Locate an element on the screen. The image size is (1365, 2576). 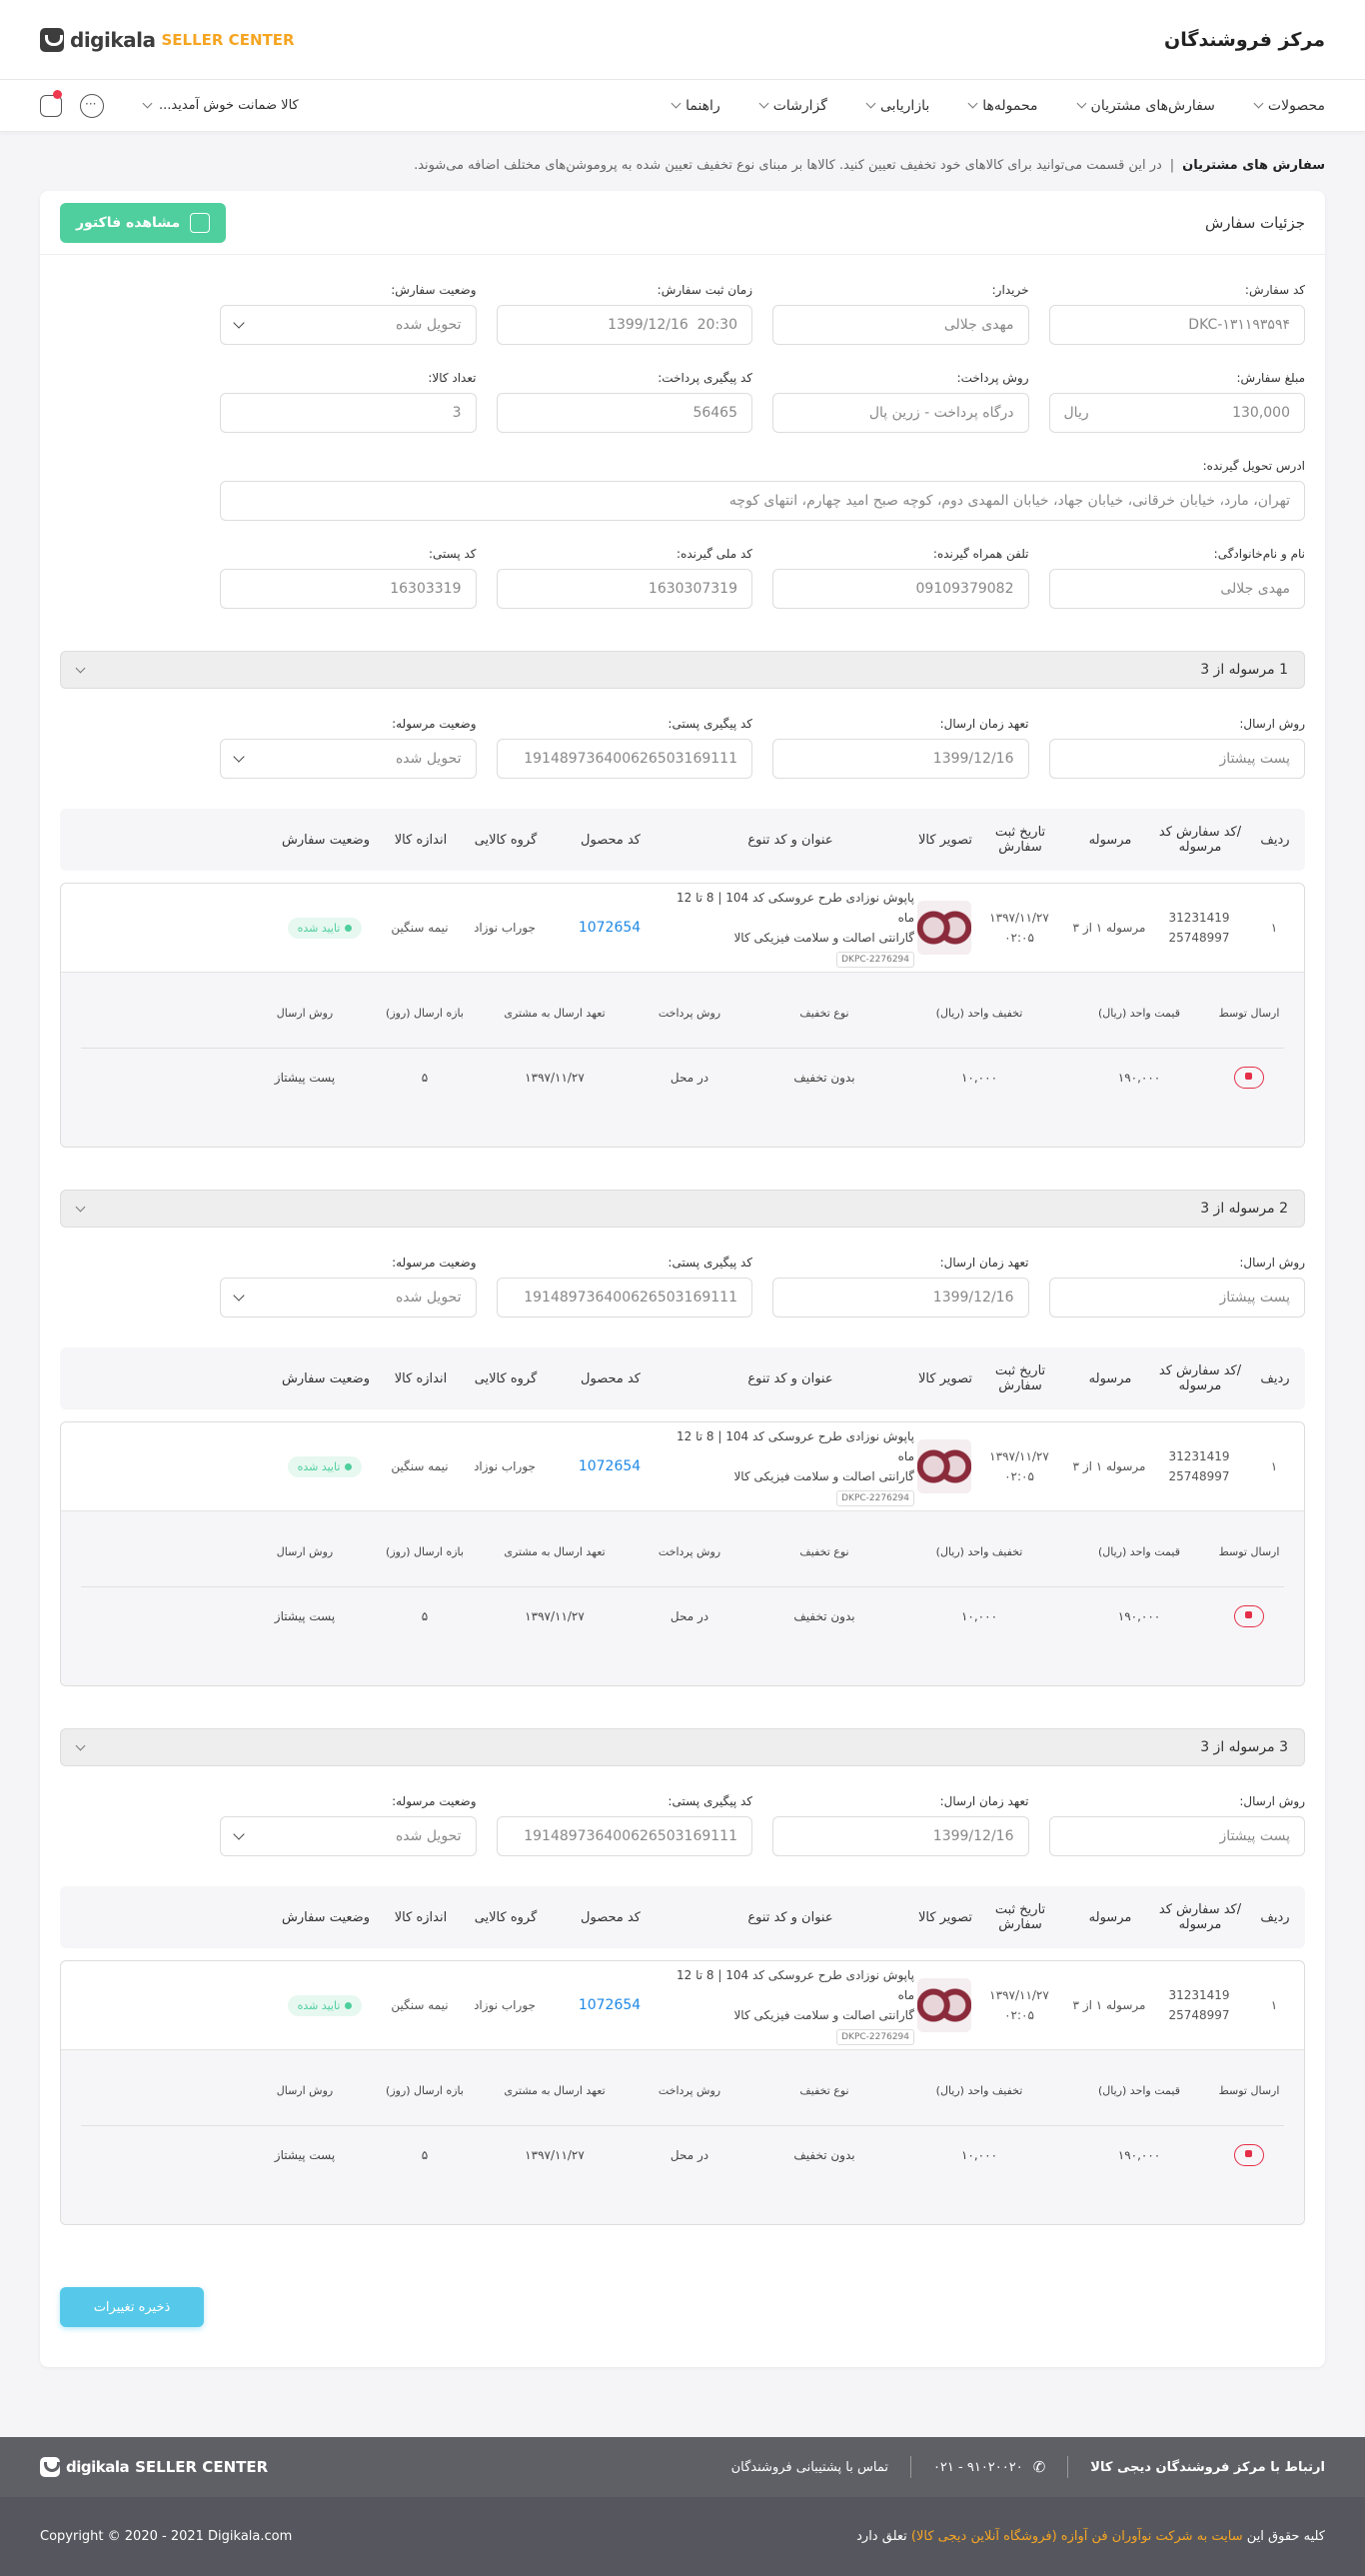
delivery-method: پست پیشتاز is located at coordinates (305, 1616).